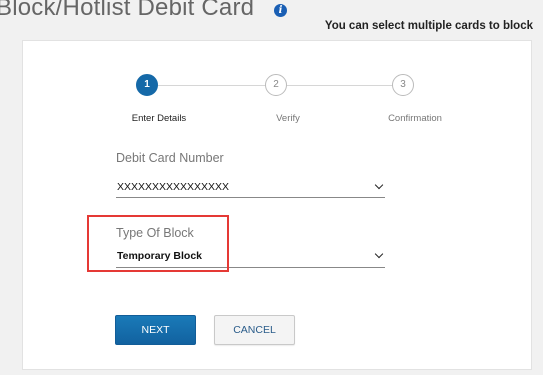 The height and width of the screenshot is (375, 543). Describe the element at coordinates (159, 118) in the screenshot. I see `step-1-label: Enter Details` at that location.